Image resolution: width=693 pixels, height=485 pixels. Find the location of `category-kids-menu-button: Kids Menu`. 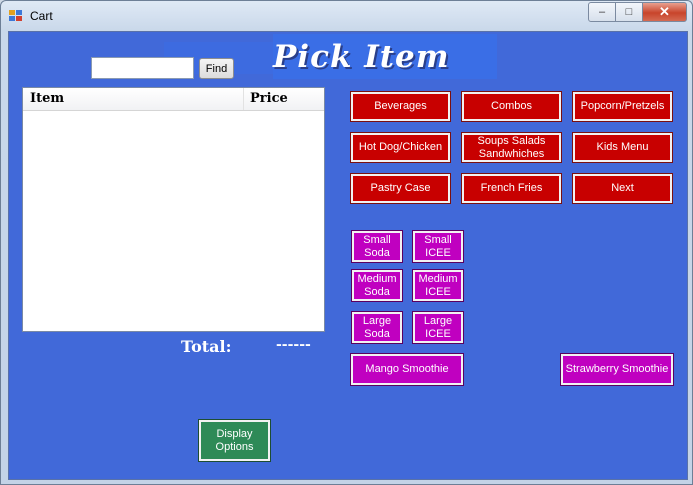

category-kids-menu-button: Kids Menu is located at coordinates (622, 147).